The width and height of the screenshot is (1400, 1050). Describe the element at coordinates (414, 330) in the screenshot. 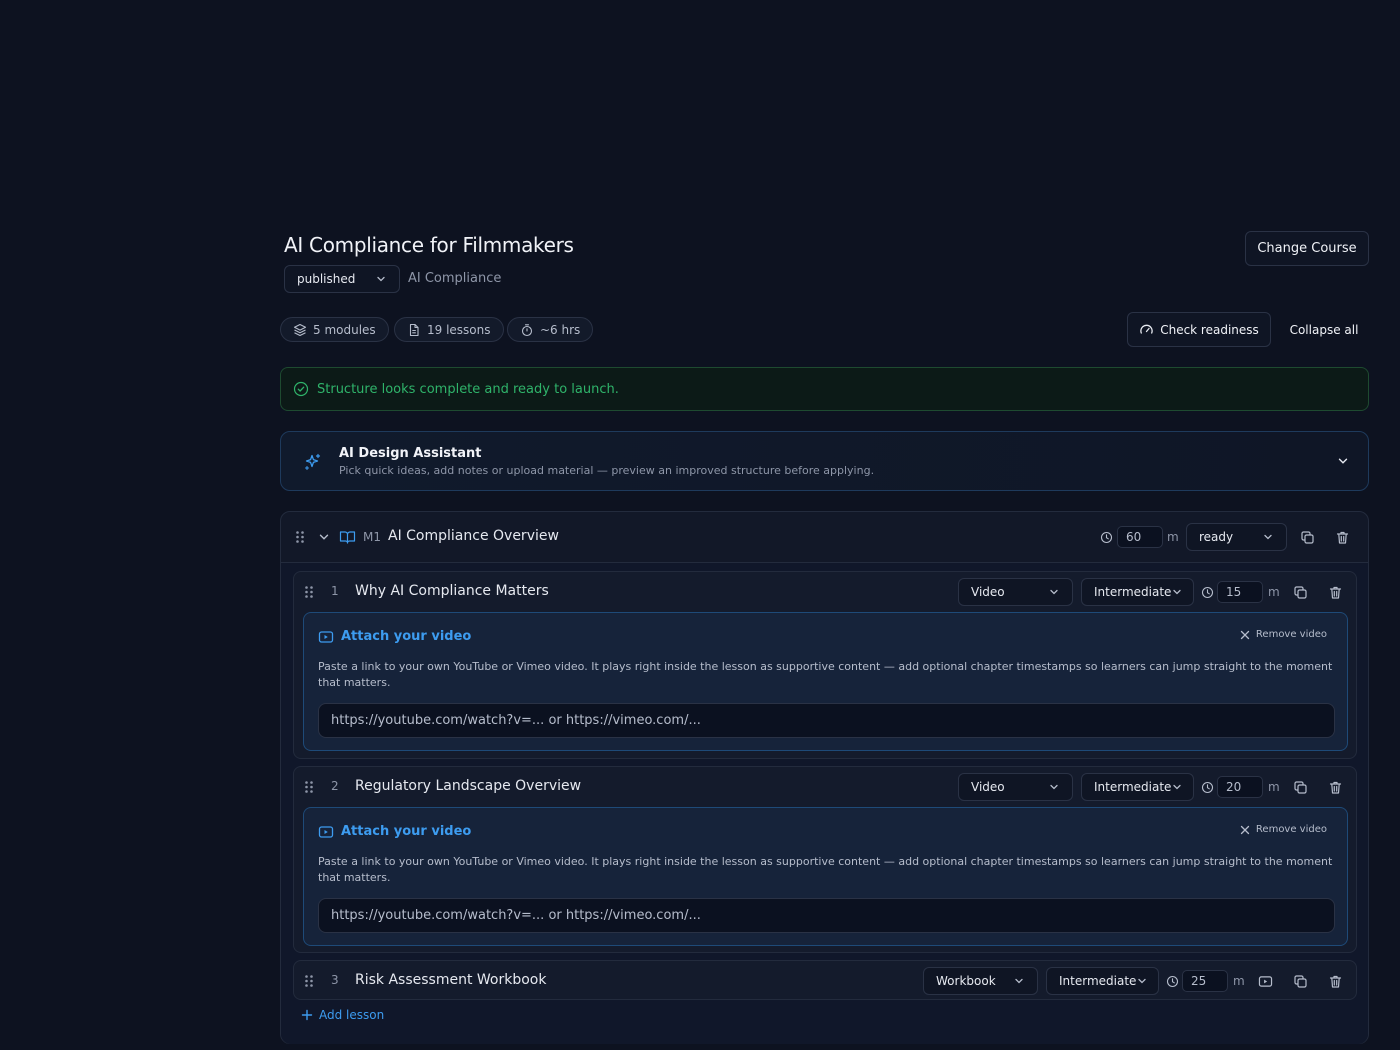

I see `document-icon` at that location.